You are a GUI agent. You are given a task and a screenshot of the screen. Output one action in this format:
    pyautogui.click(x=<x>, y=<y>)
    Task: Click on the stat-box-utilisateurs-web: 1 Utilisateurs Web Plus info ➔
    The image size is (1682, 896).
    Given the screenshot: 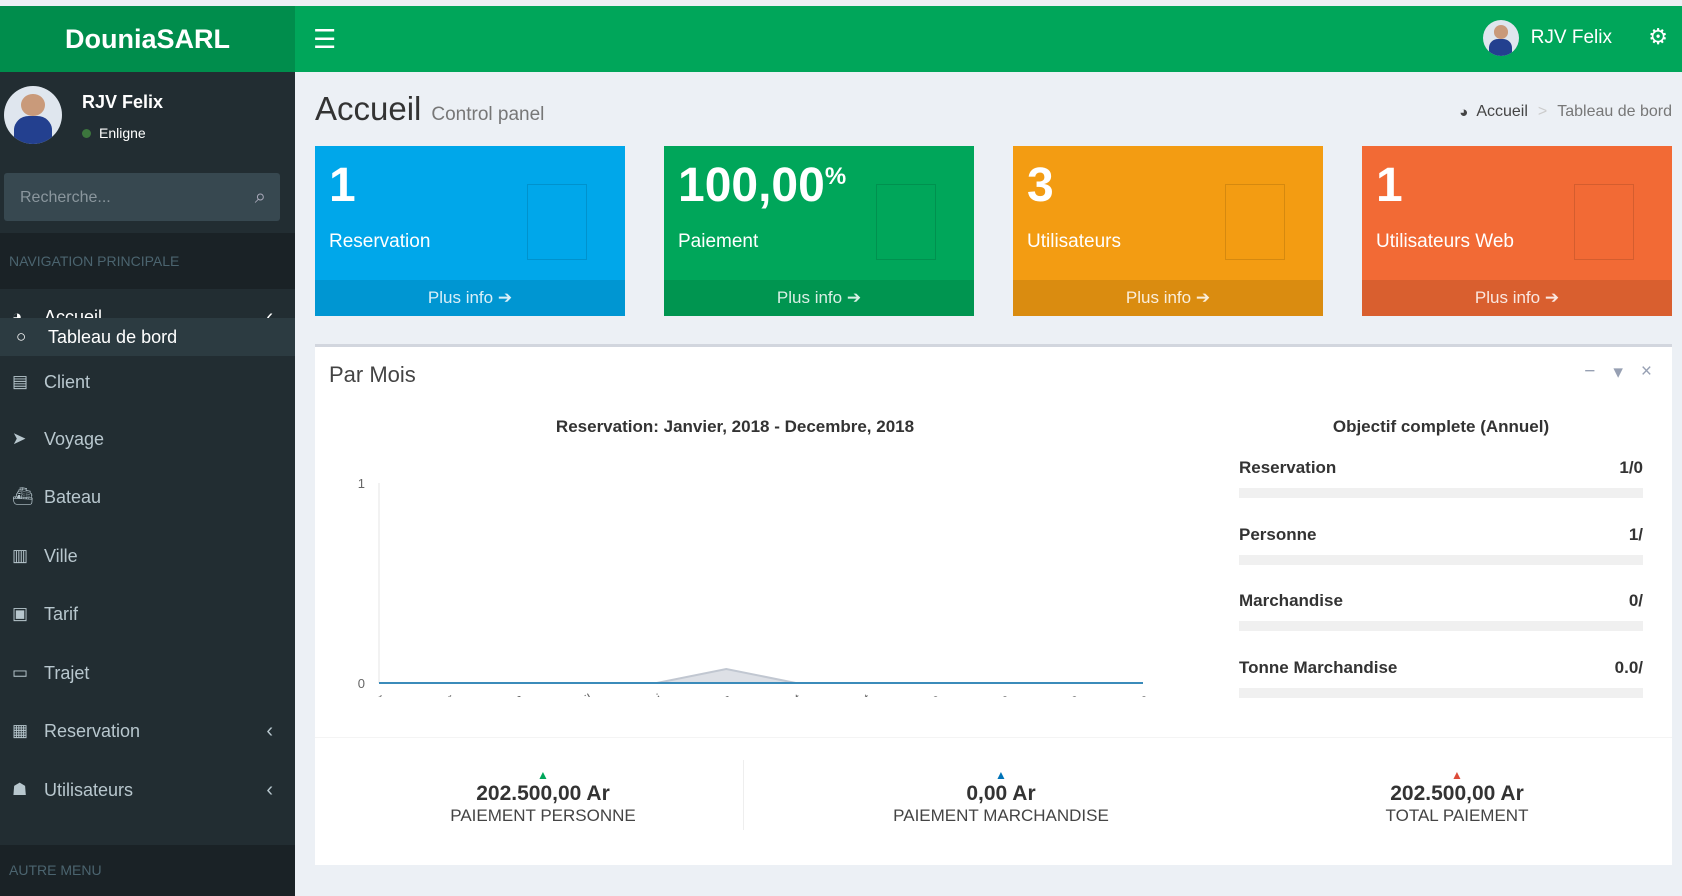 What is the action you would take?
    pyautogui.click(x=1517, y=231)
    